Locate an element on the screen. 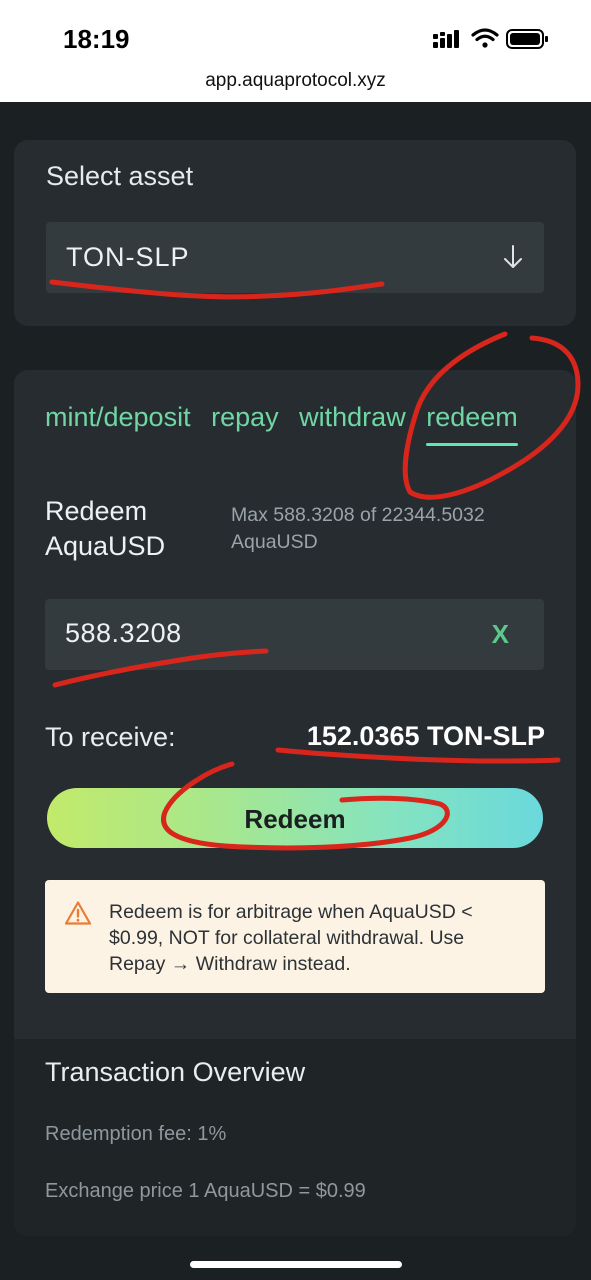 This screenshot has height=1280, width=591. asset-dropdown-value: TON-SLP is located at coordinates (128, 257).